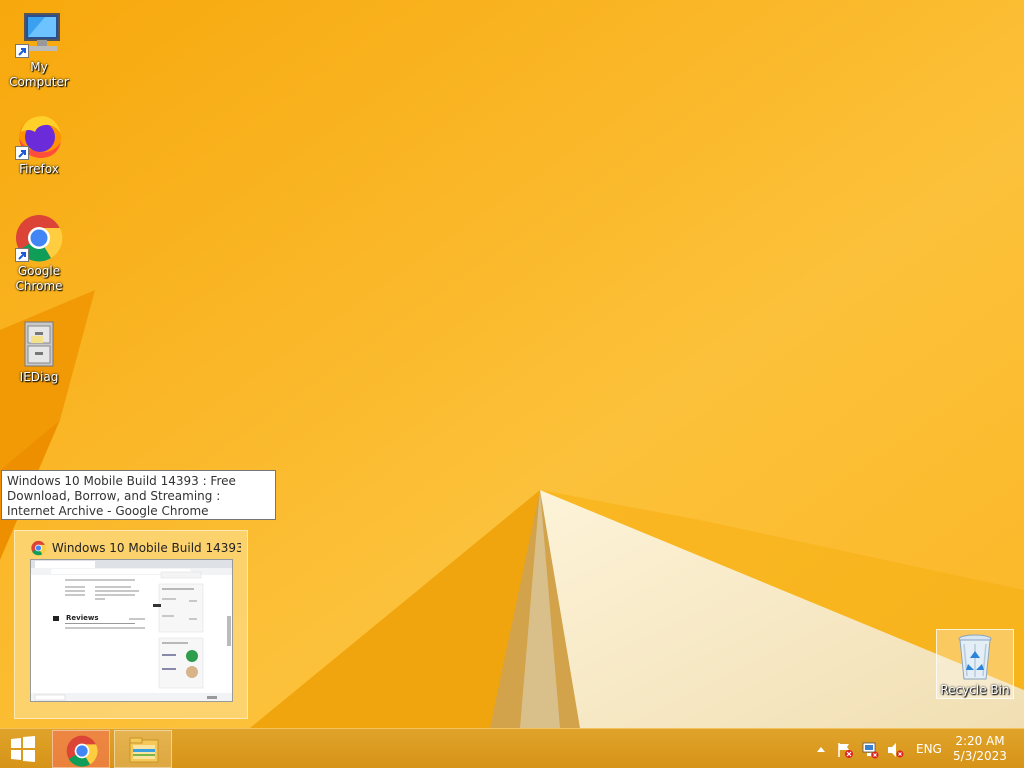 This screenshot has height=768, width=1024. What do you see at coordinates (980, 741) in the screenshot?
I see `clock-time: 2:20 AM` at bounding box center [980, 741].